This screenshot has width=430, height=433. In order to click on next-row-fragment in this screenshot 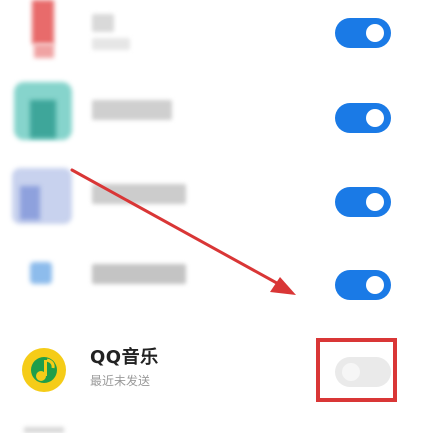, I will do `click(44, 430)`.